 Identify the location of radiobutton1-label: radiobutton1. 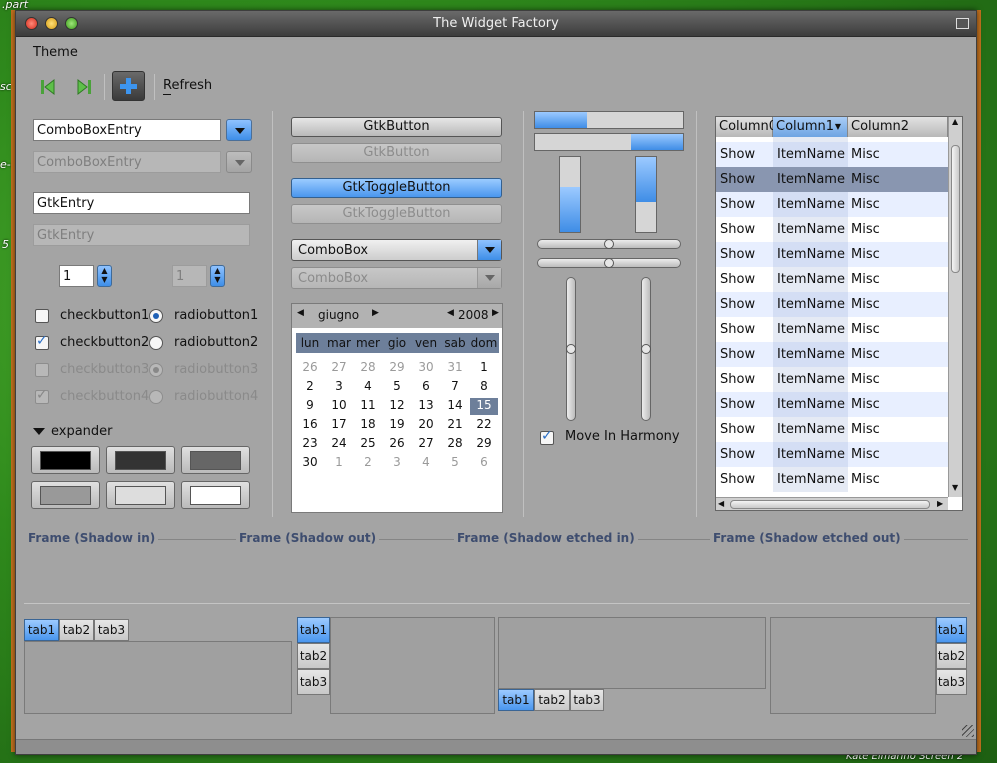
(216, 315).